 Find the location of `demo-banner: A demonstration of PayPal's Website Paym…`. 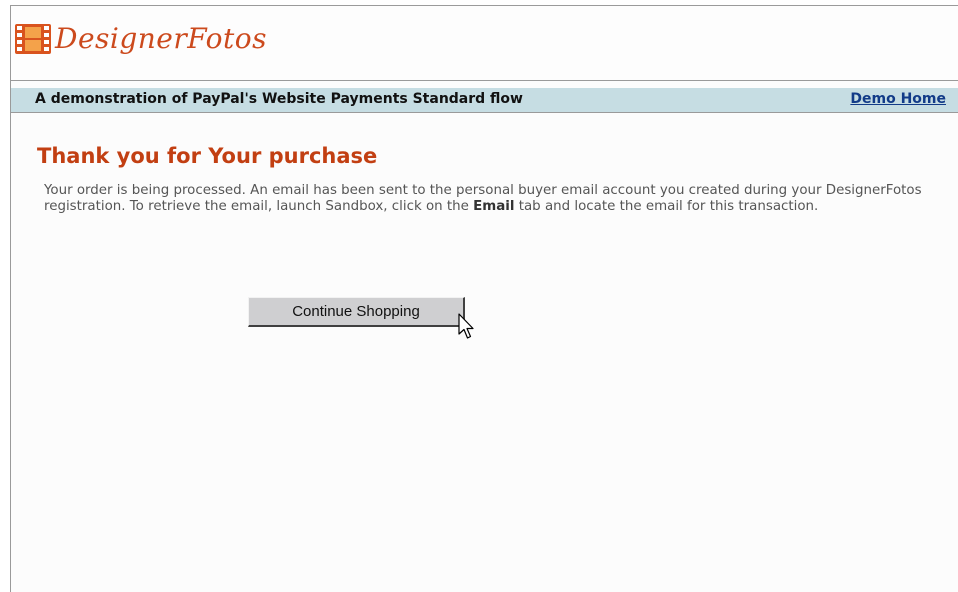

demo-banner: A demonstration of PayPal's Website Paym… is located at coordinates (484, 100).